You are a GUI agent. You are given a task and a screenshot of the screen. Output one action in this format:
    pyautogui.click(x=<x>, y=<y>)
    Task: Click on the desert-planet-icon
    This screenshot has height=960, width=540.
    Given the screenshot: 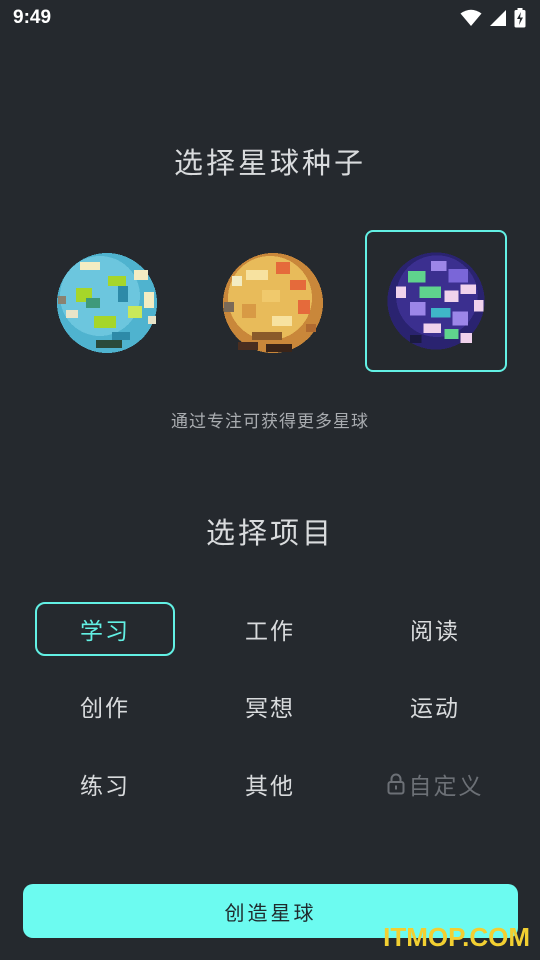 What is the action you would take?
    pyautogui.click(x=273, y=303)
    